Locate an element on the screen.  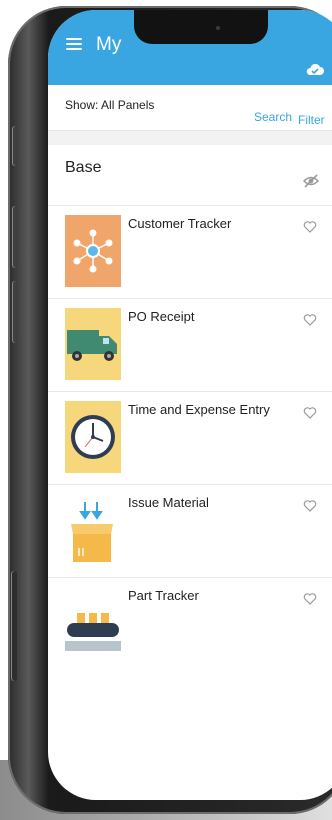
app-title: My is located at coordinates (109, 44).